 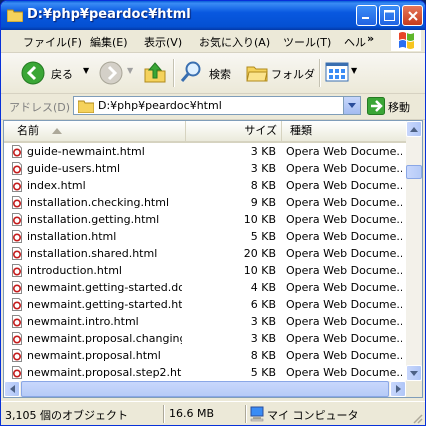 I want to click on back-button: 戻る ▼, so click(x=57, y=73).